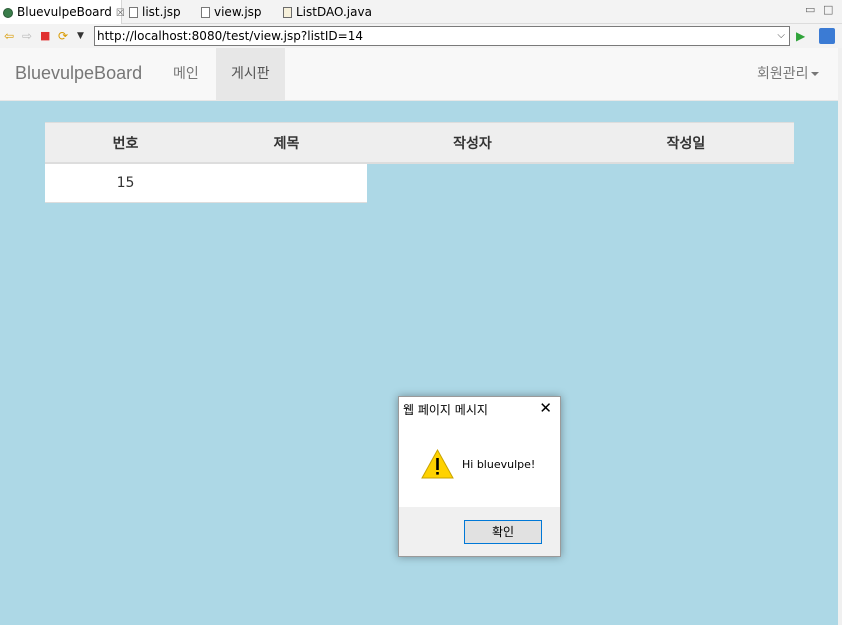  Describe the element at coordinates (686, 183) in the screenshot. I see `cell-date` at that location.